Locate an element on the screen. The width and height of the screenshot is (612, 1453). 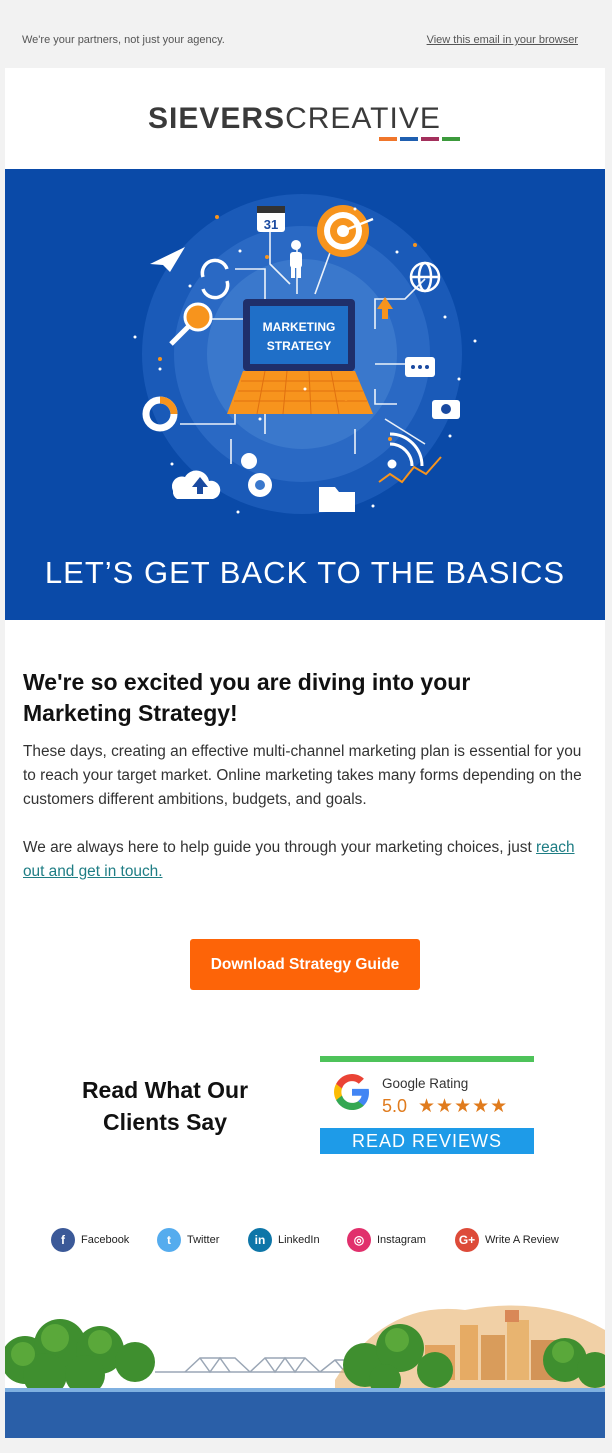
river is located at coordinates (305, 1413).